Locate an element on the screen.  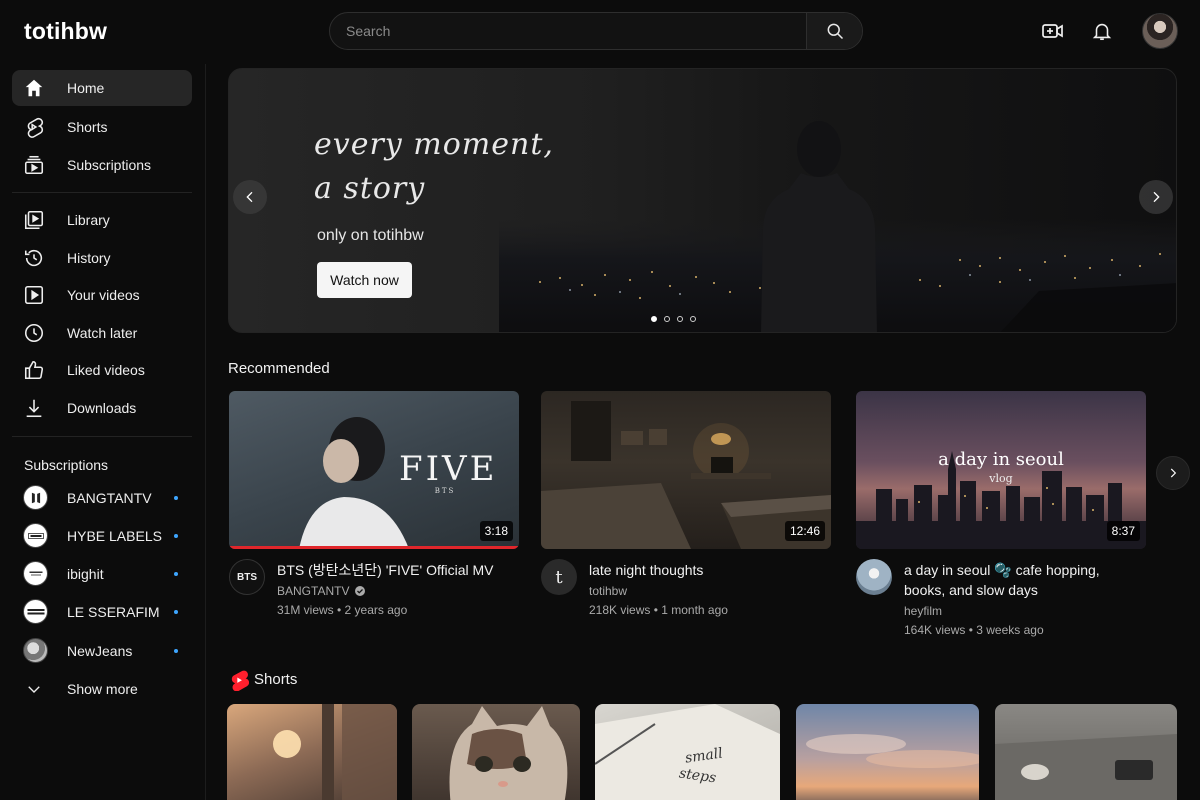
sidebar-item-label: History is located at coordinates (89, 258).